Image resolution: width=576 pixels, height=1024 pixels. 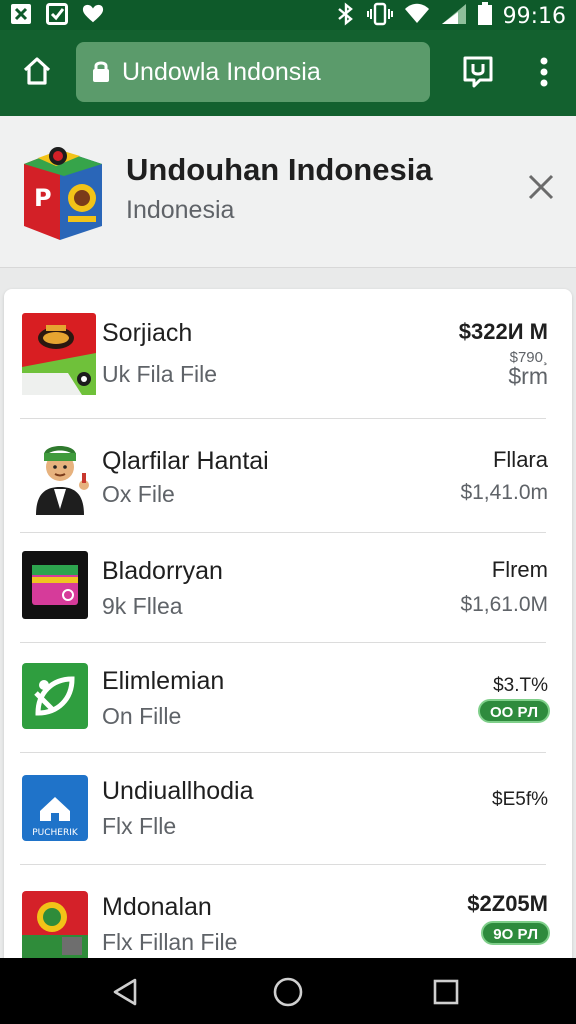 I want to click on browser-toolbar: Undowla Indonsia, so click(x=288, y=73).